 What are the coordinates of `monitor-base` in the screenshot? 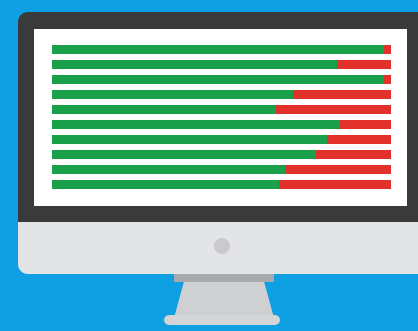 It's located at (222, 320).